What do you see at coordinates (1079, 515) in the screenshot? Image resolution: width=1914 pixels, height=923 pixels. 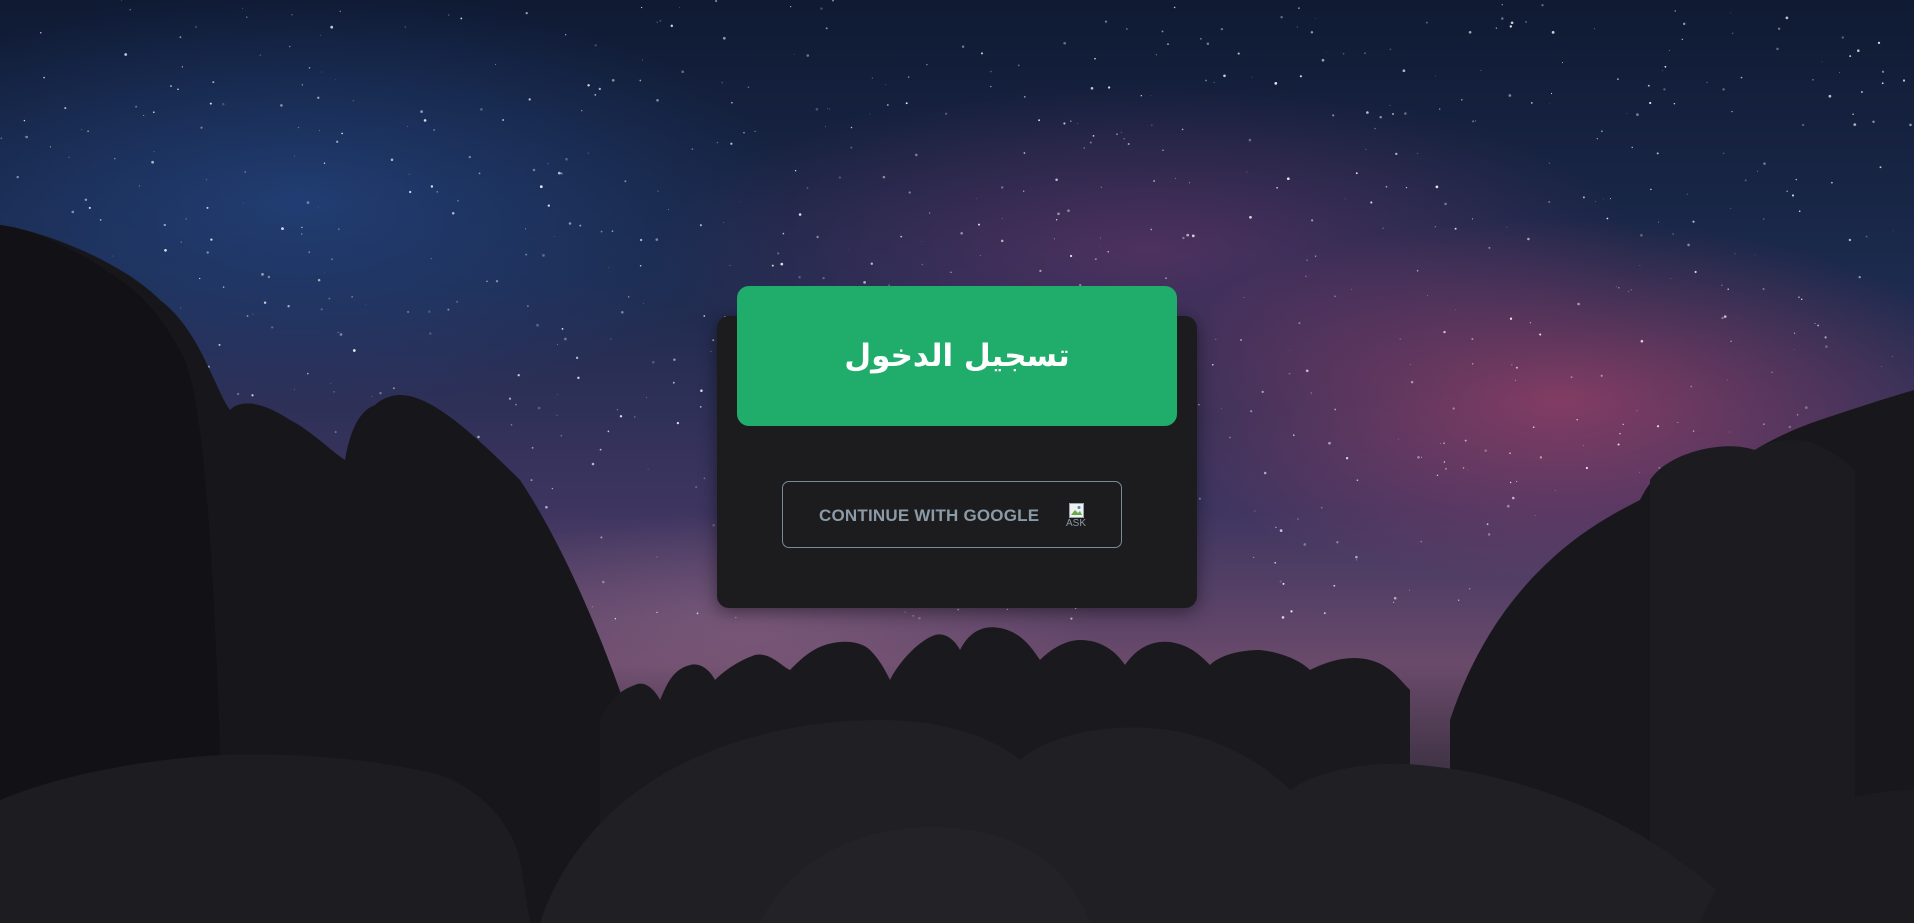 I see `broken-image-icon: ASK` at bounding box center [1079, 515].